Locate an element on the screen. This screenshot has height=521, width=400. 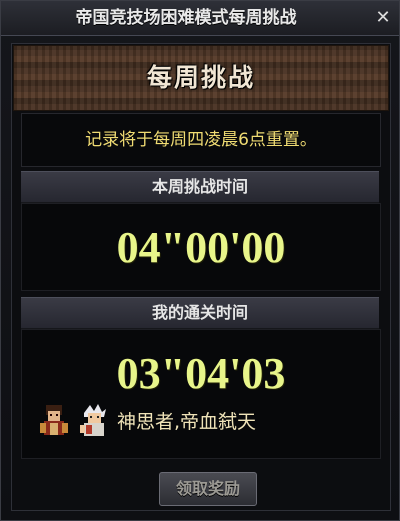
window-title: 帝国竞技场困难模式每周挑战 is located at coordinates (186, 18).